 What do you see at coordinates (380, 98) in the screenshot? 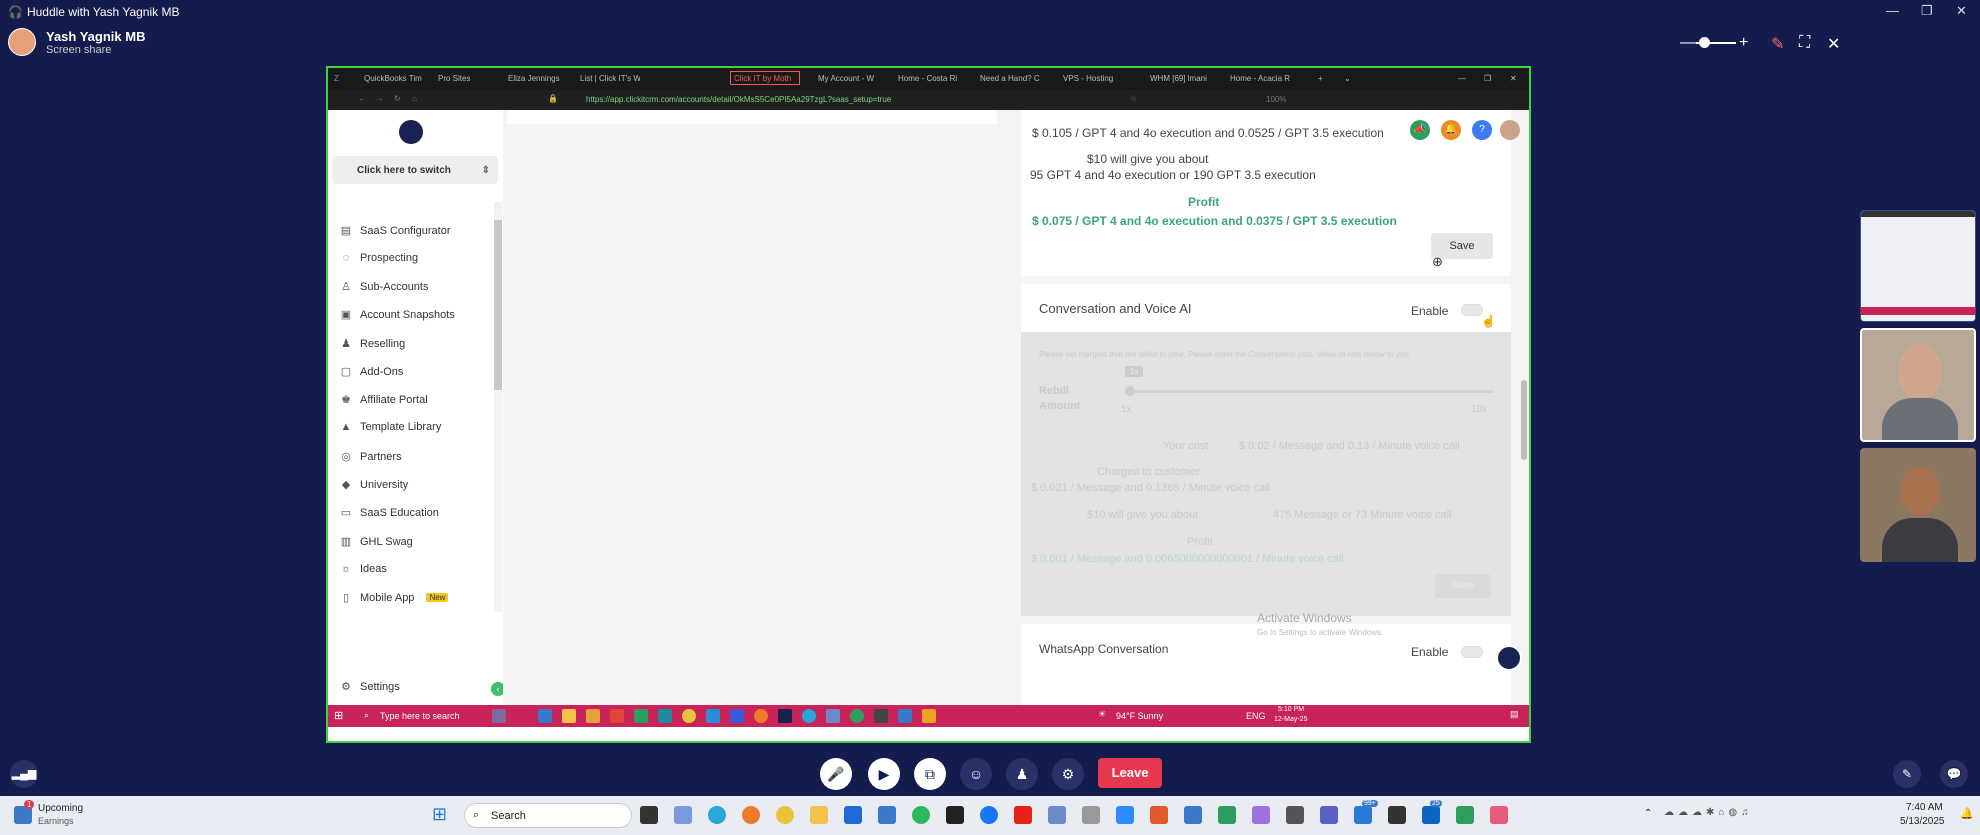
I see `forward-icon: →` at bounding box center [380, 98].